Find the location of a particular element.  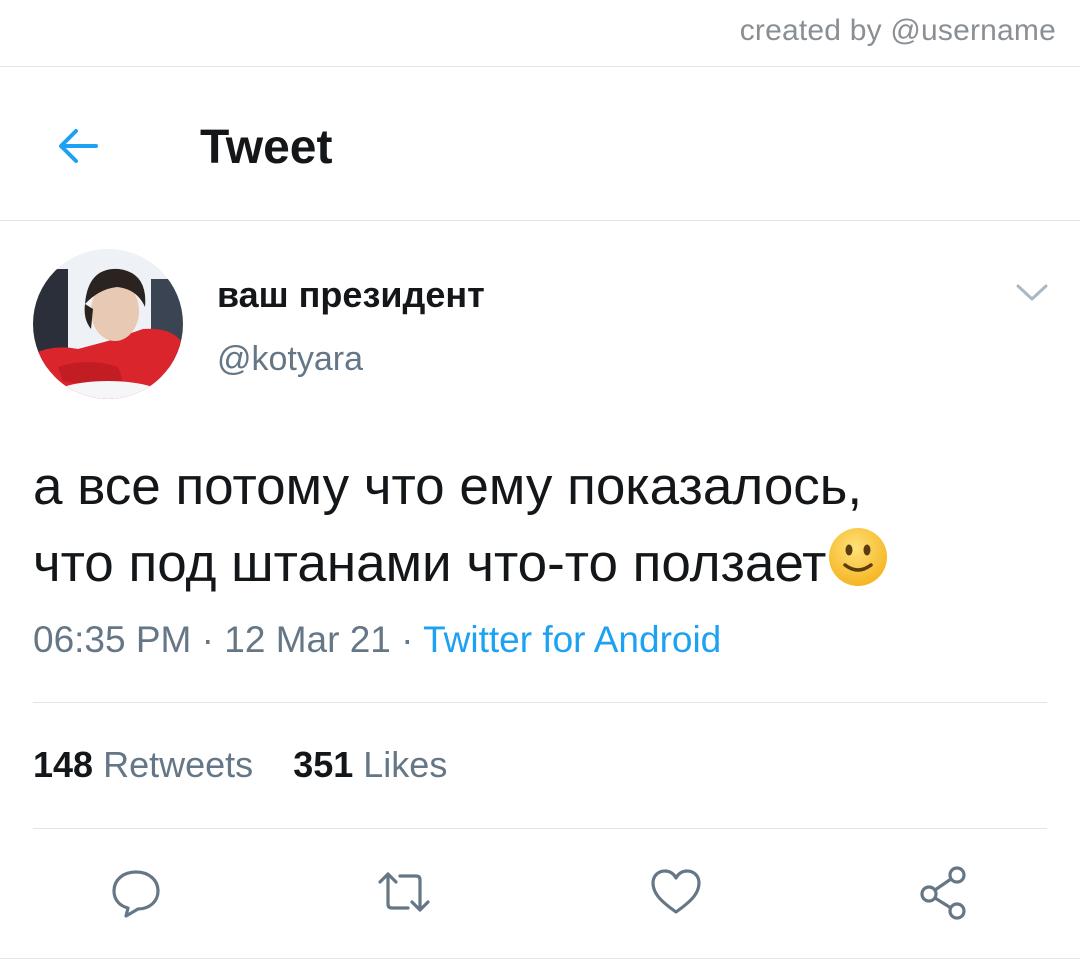

share-button is located at coordinates (944, 892).